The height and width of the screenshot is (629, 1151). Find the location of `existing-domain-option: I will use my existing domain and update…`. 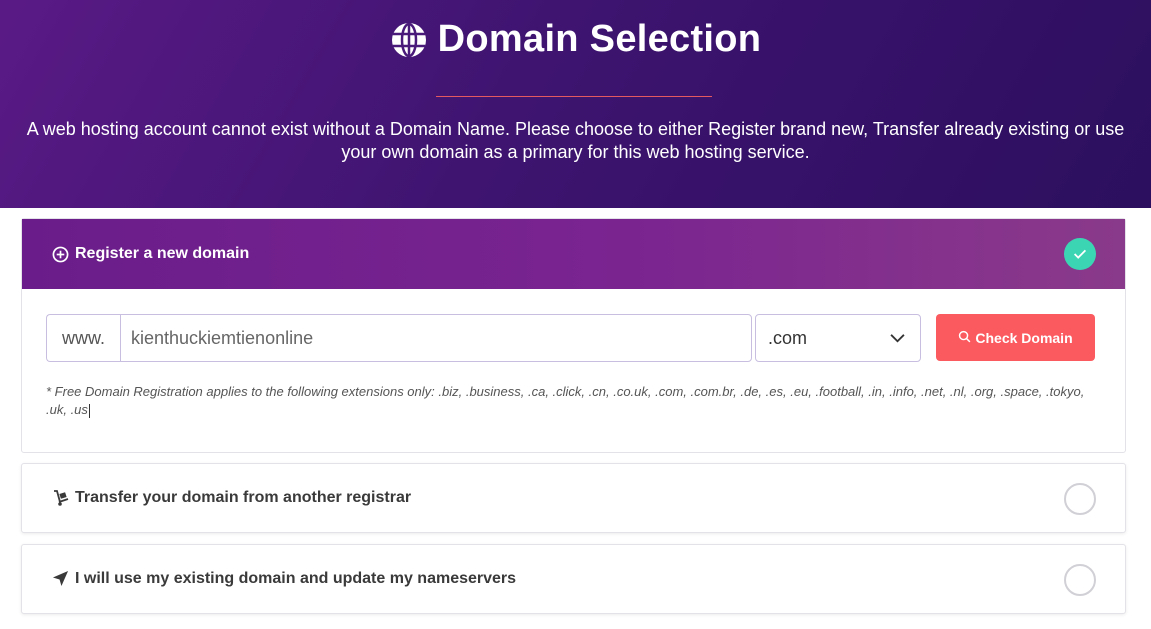

existing-domain-option: I will use my existing domain and update… is located at coordinates (573, 579).